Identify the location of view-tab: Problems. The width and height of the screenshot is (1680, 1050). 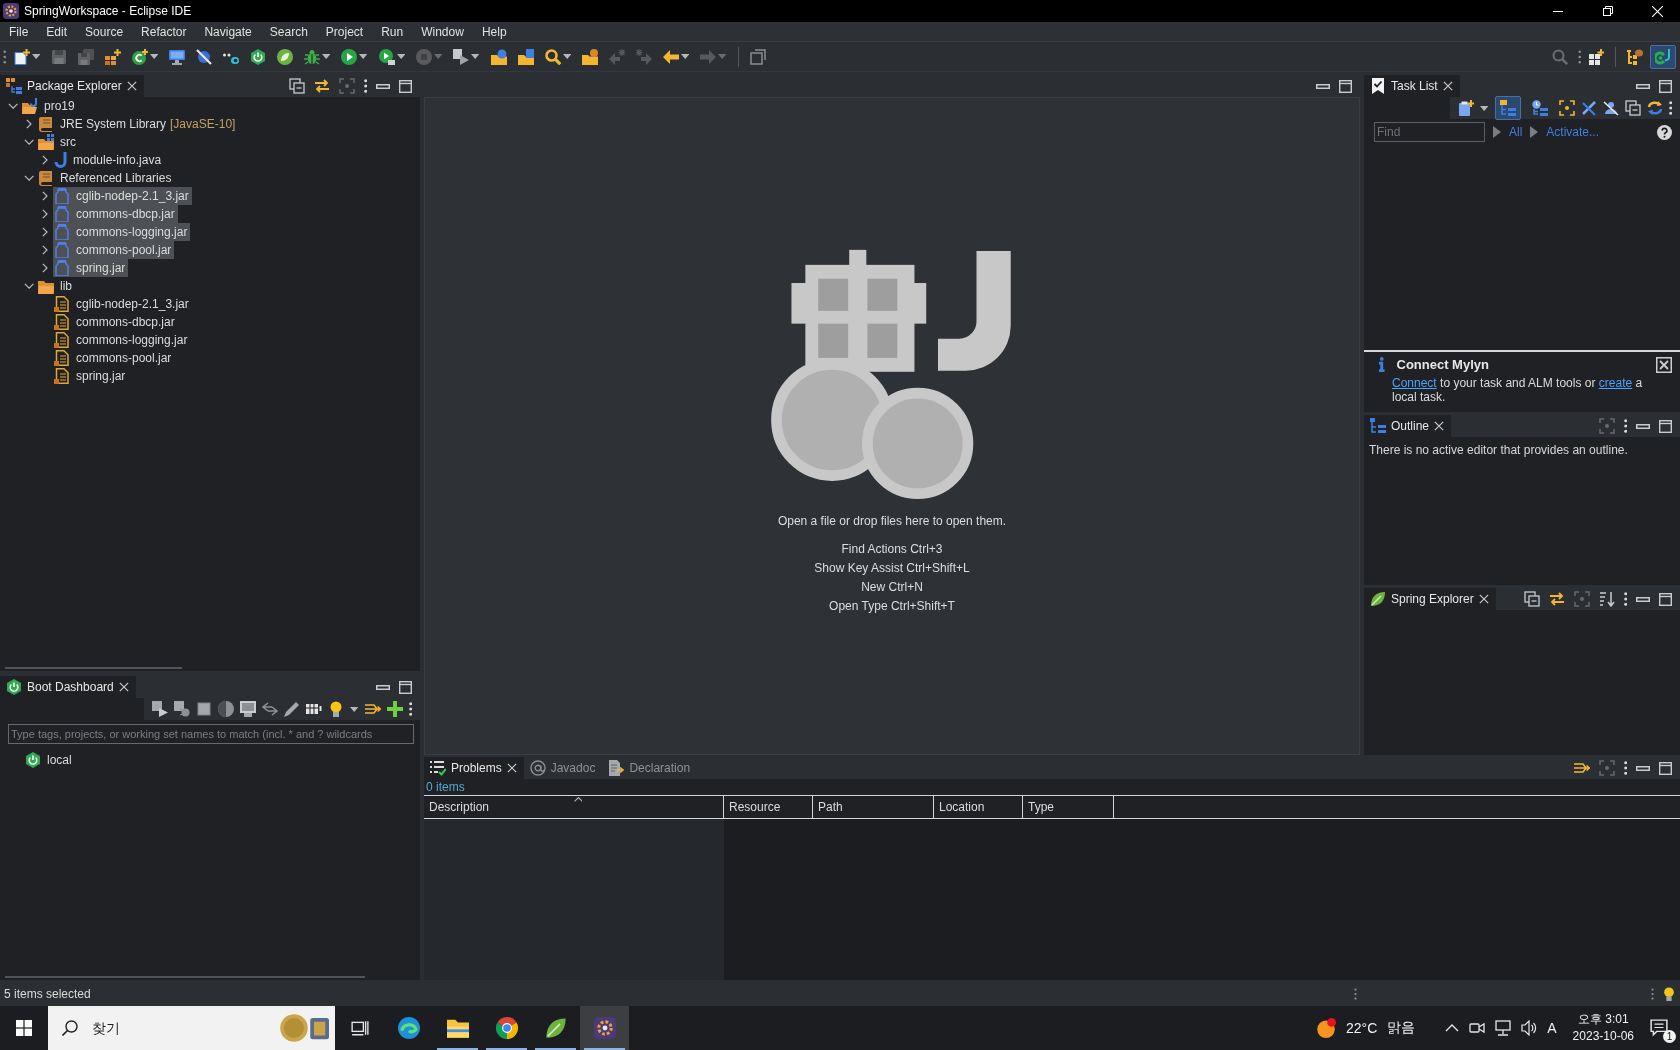
(474, 768).